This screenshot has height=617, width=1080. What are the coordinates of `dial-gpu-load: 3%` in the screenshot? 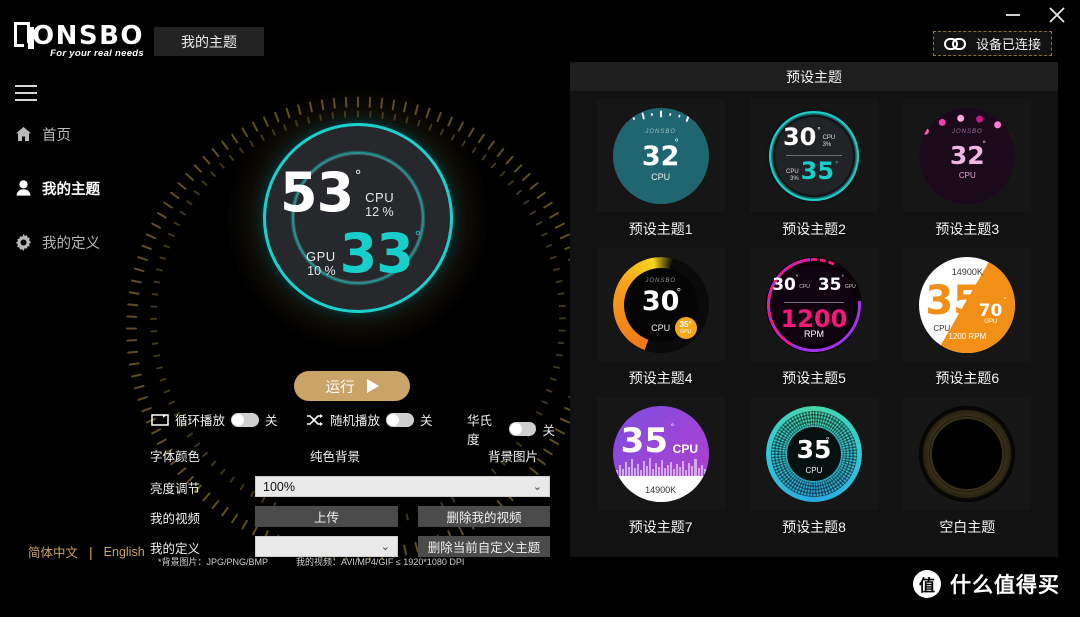 It's located at (794, 178).